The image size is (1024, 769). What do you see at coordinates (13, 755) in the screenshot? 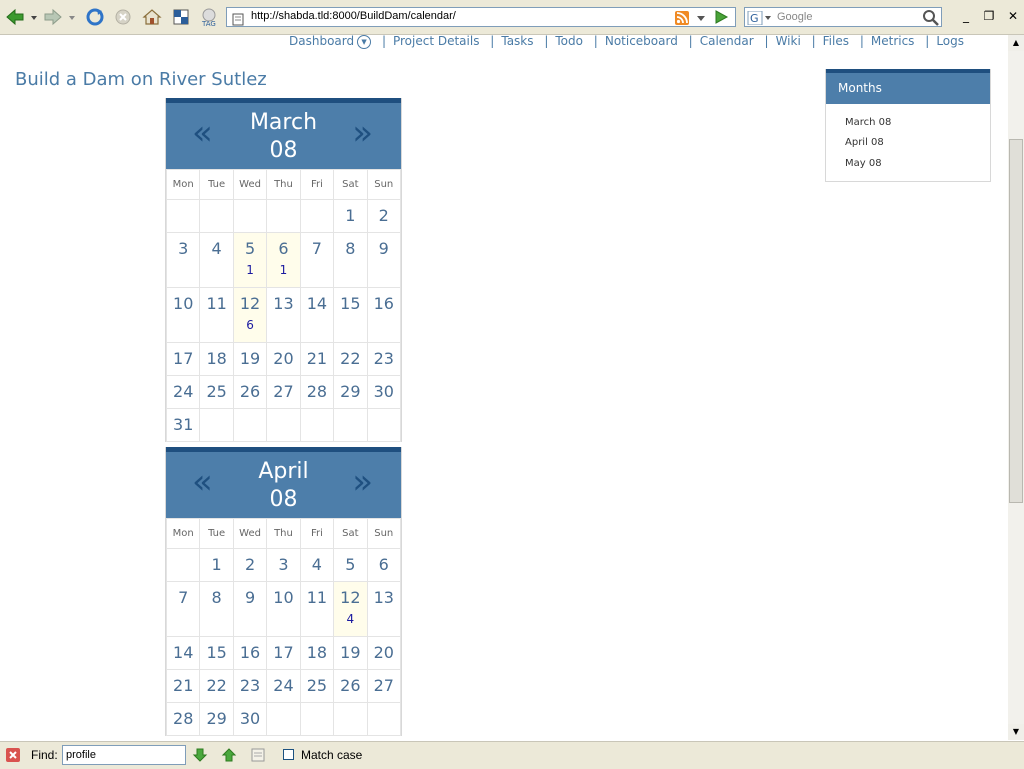
I see `close-find-icon` at bounding box center [13, 755].